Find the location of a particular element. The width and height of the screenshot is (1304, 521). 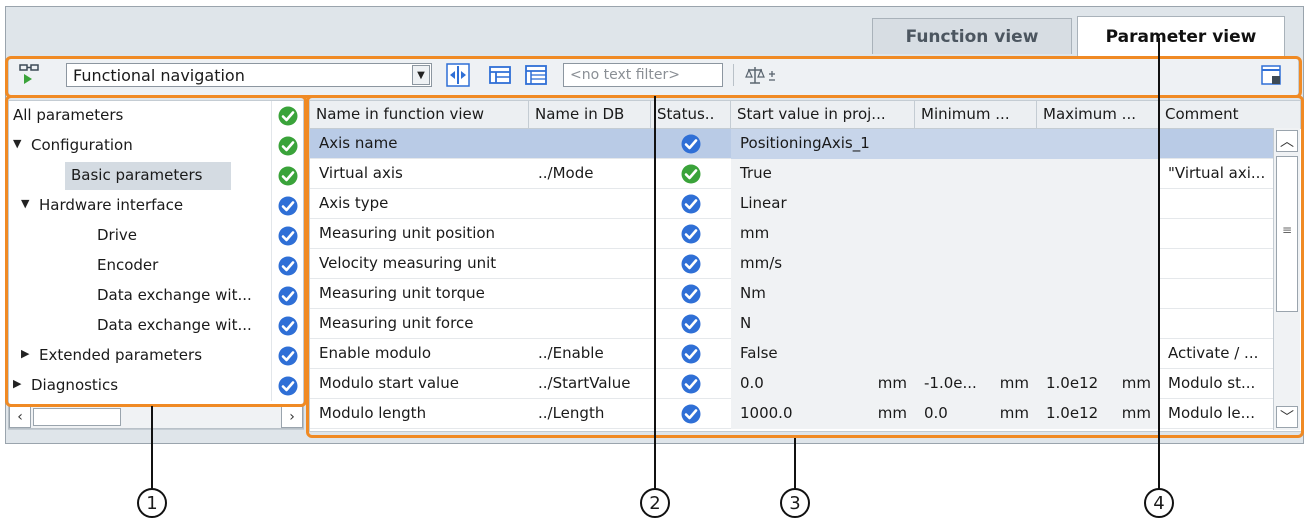

cell-status is located at coordinates (691, 144).